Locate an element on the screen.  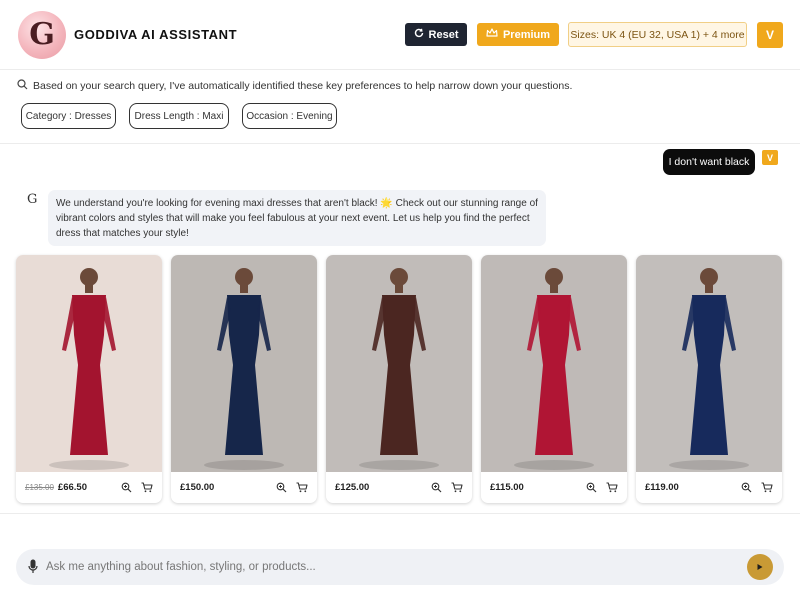
premium-button: Premium is located at coordinates (518, 34).